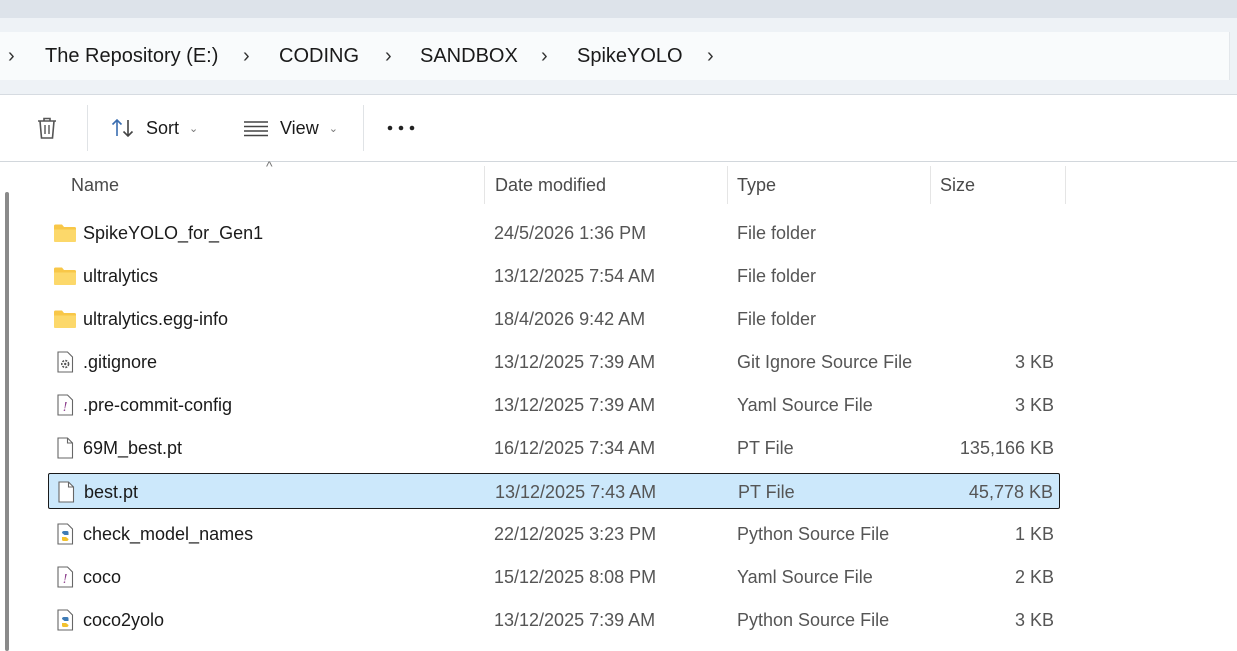 The height and width of the screenshot is (651, 1237). Describe the element at coordinates (269, 166) in the screenshot. I see `sort-ascending-icon: ^` at that location.